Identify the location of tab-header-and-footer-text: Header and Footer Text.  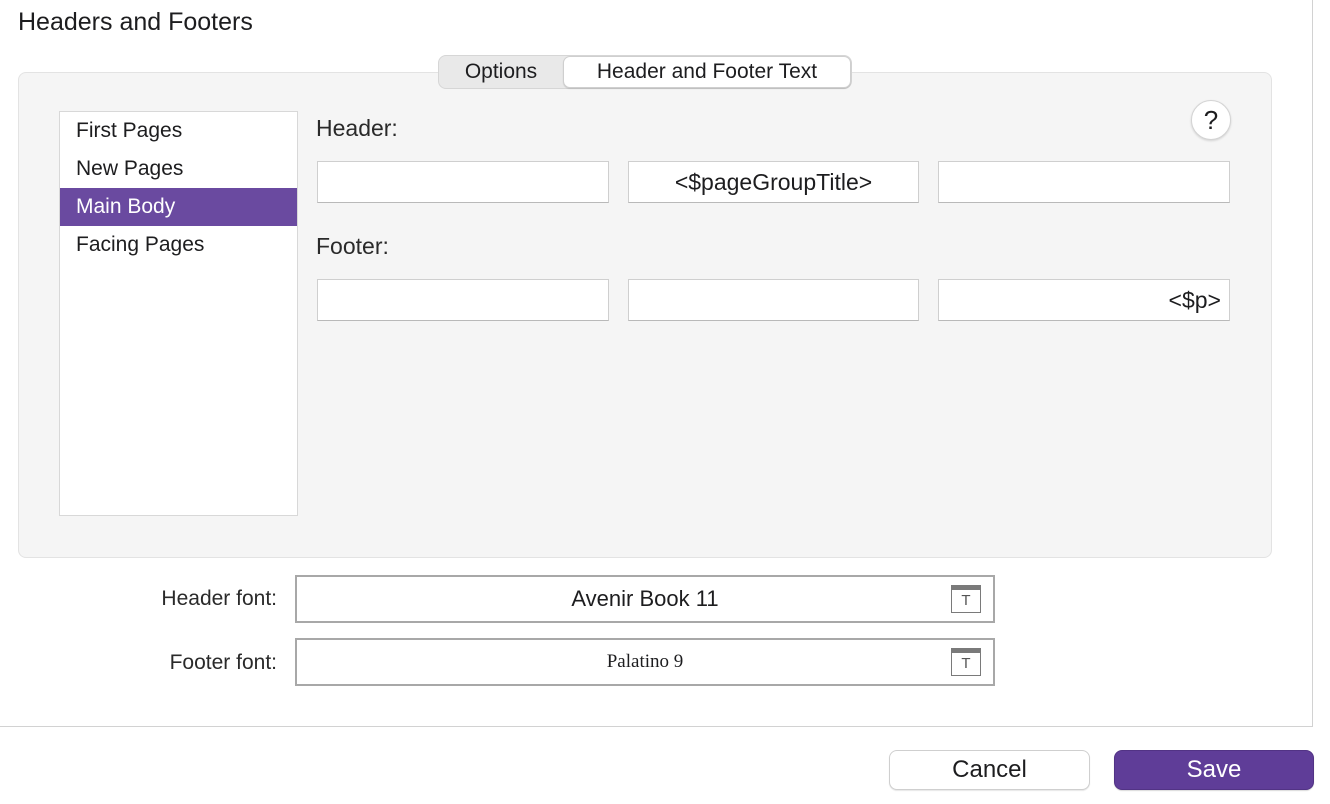
(707, 72).